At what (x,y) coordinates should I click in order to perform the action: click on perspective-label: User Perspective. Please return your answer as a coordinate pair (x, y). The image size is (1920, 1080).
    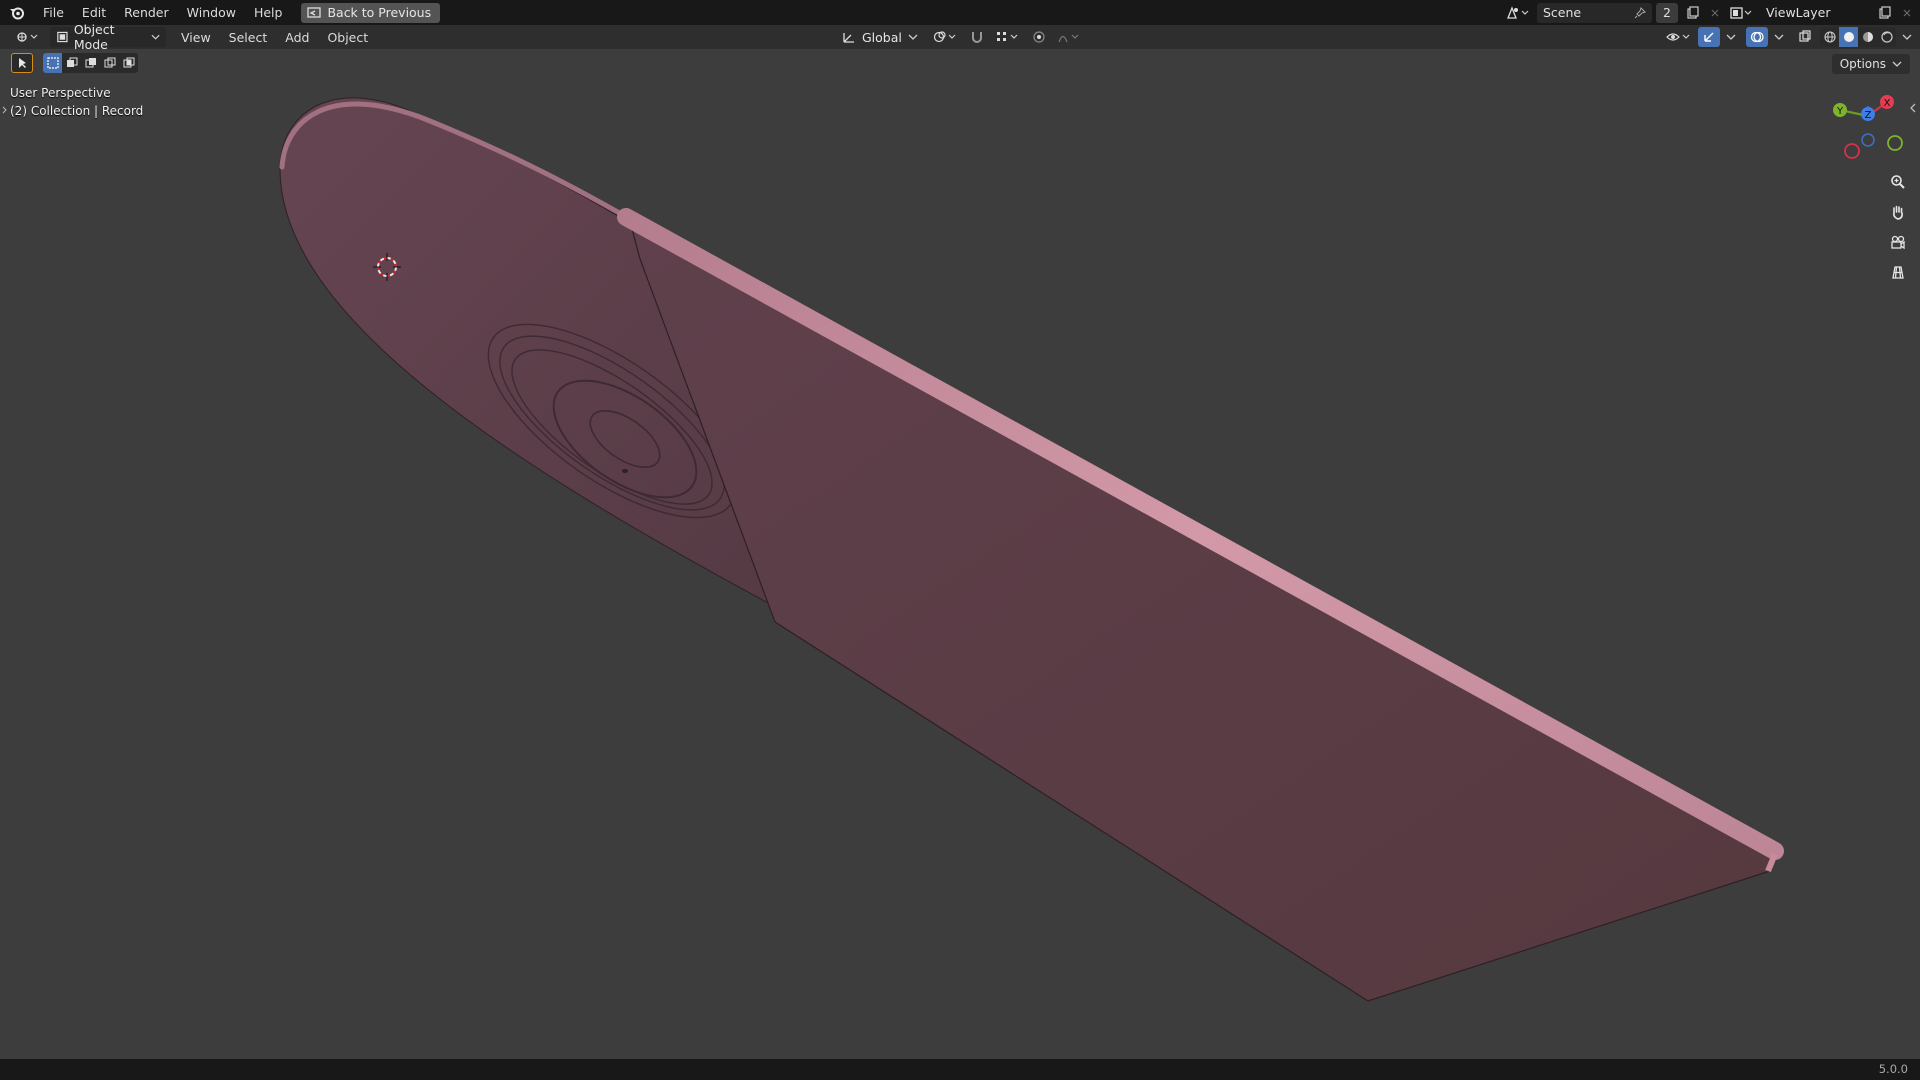
    Looking at the image, I should click on (60, 93).